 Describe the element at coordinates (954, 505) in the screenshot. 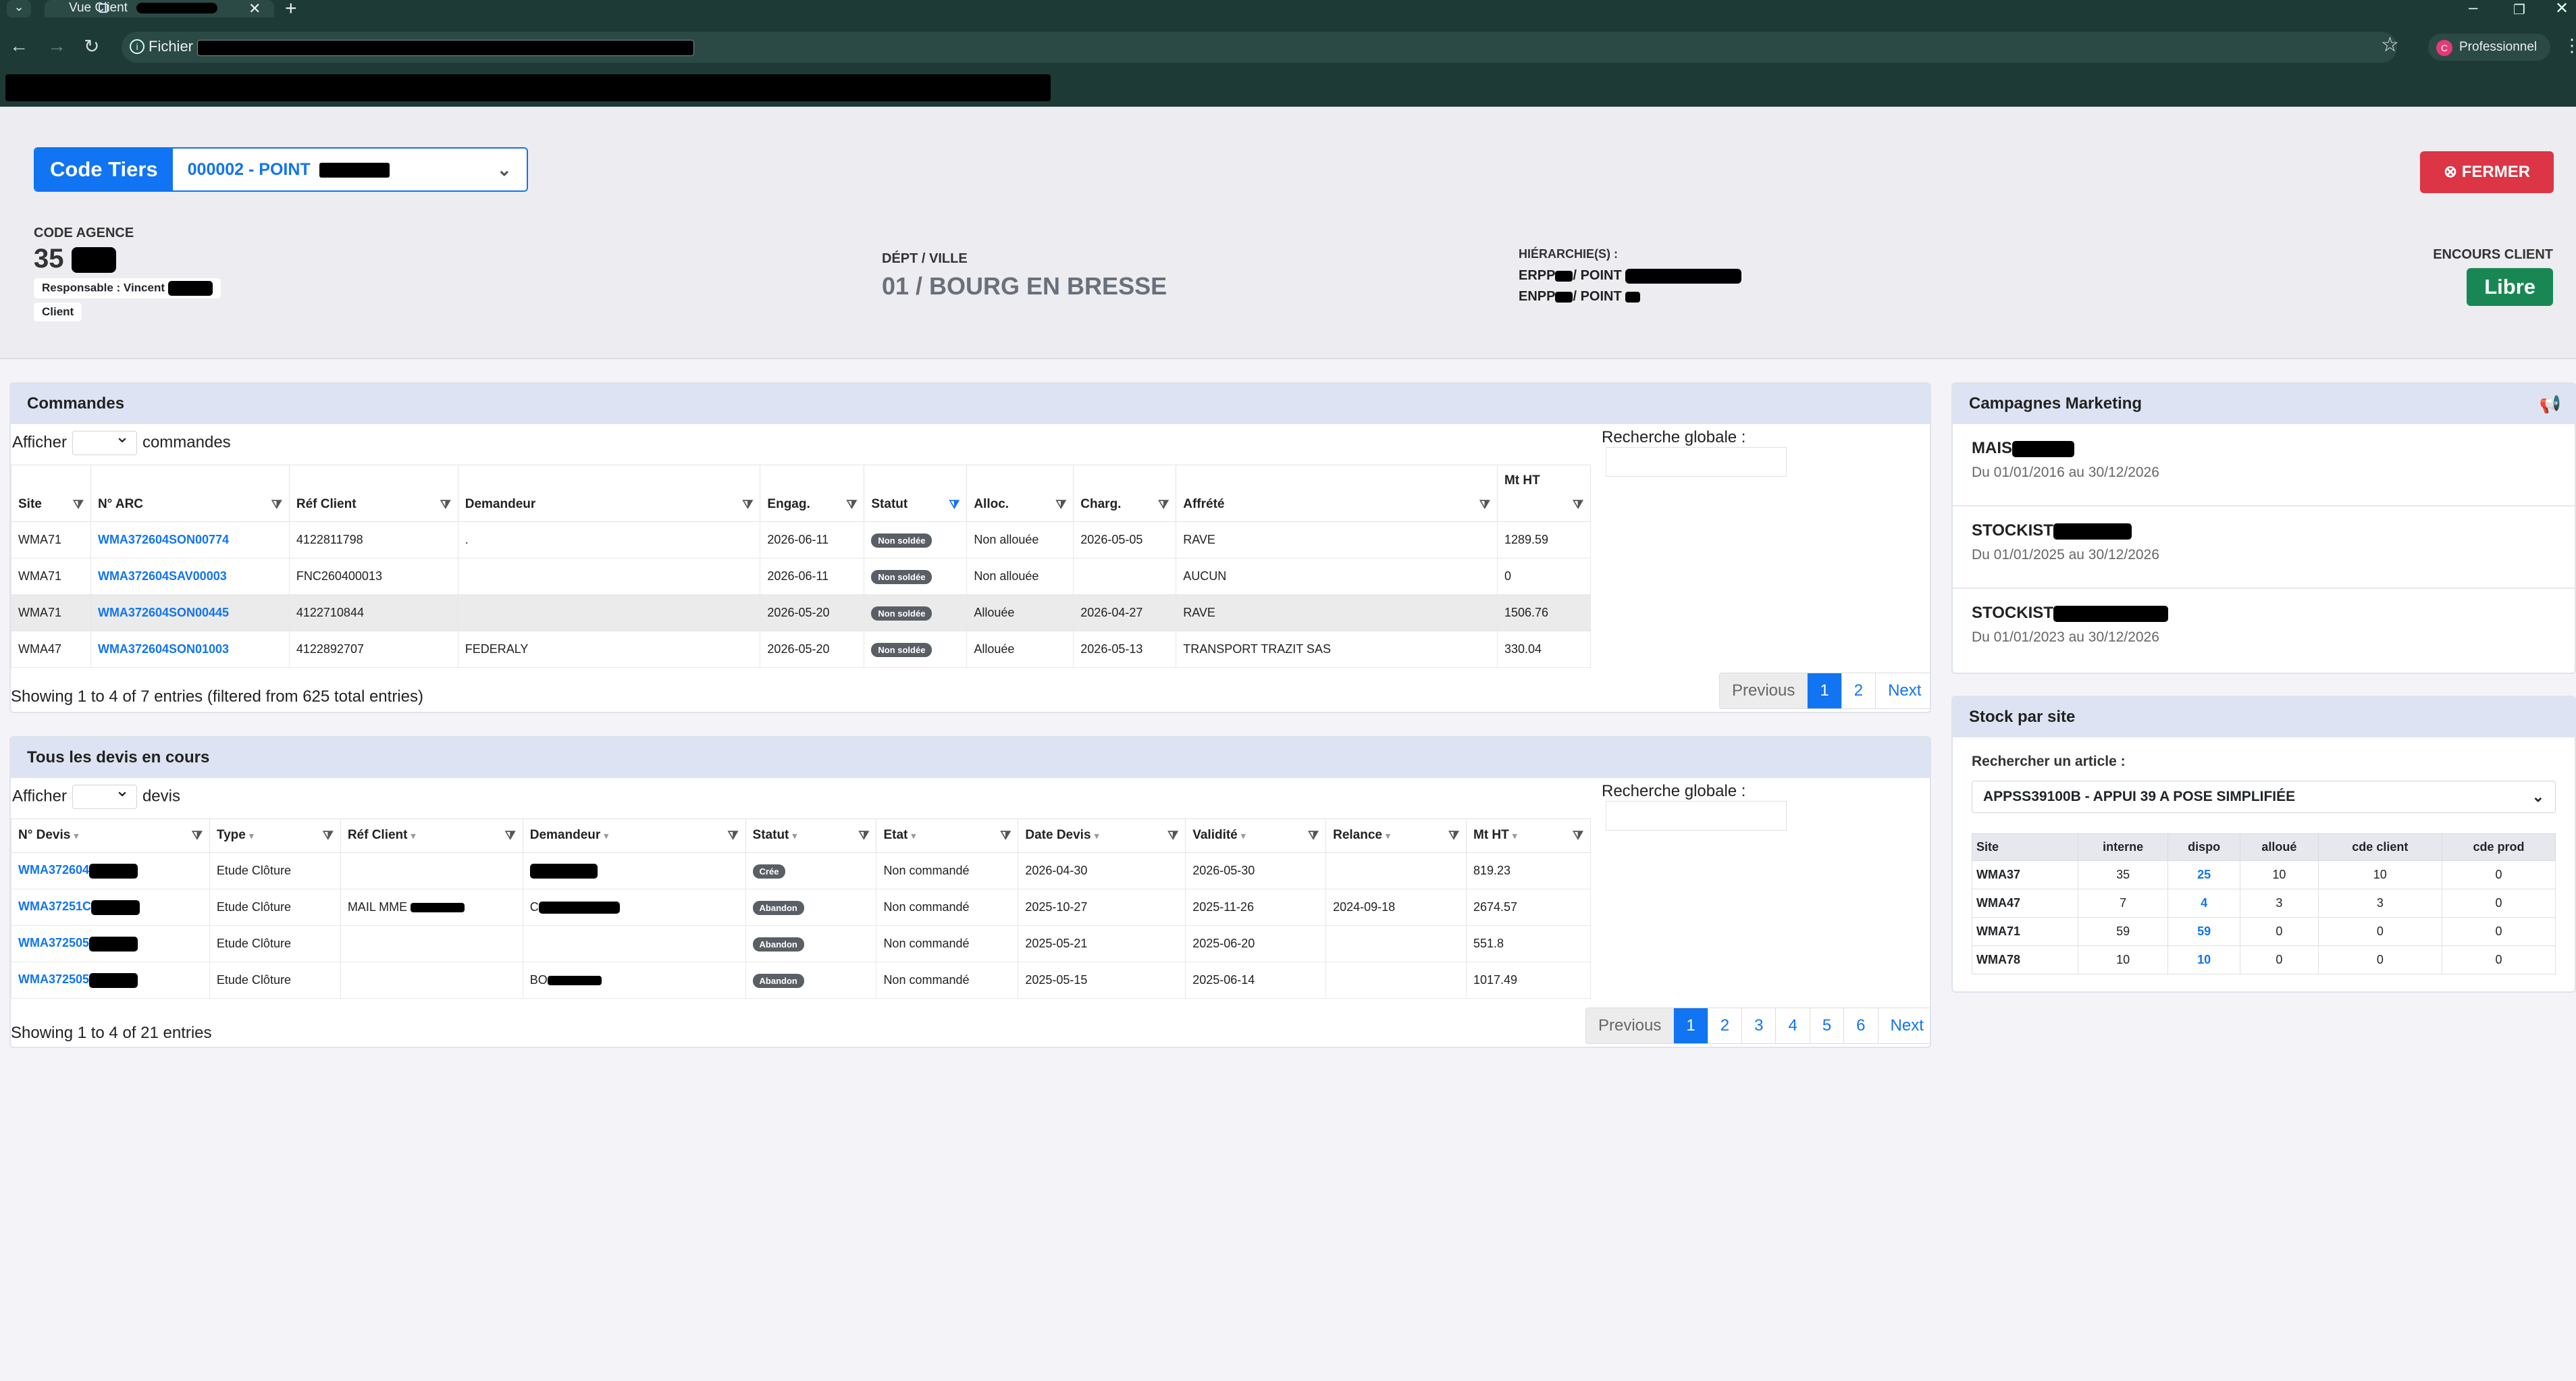

I see `filter-active-icon: ⧩` at that location.